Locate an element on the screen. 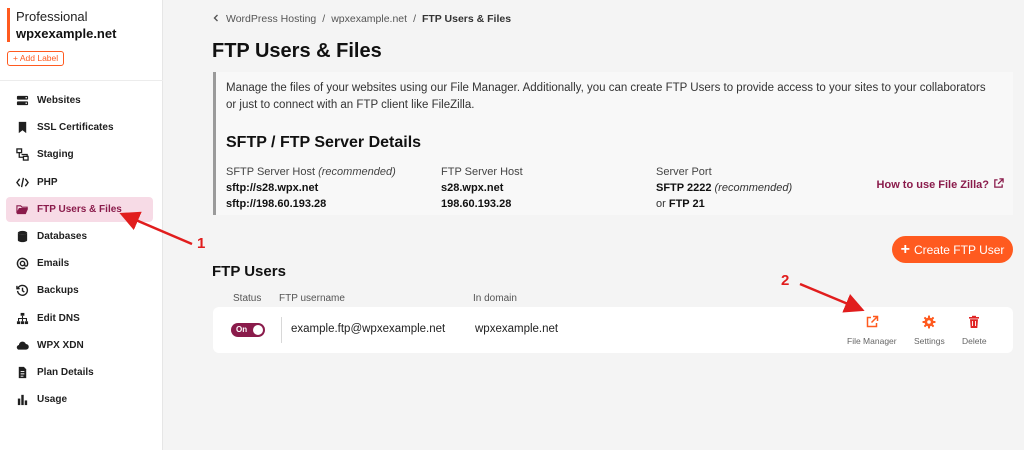  sitemap-icon is located at coordinates (22, 318).